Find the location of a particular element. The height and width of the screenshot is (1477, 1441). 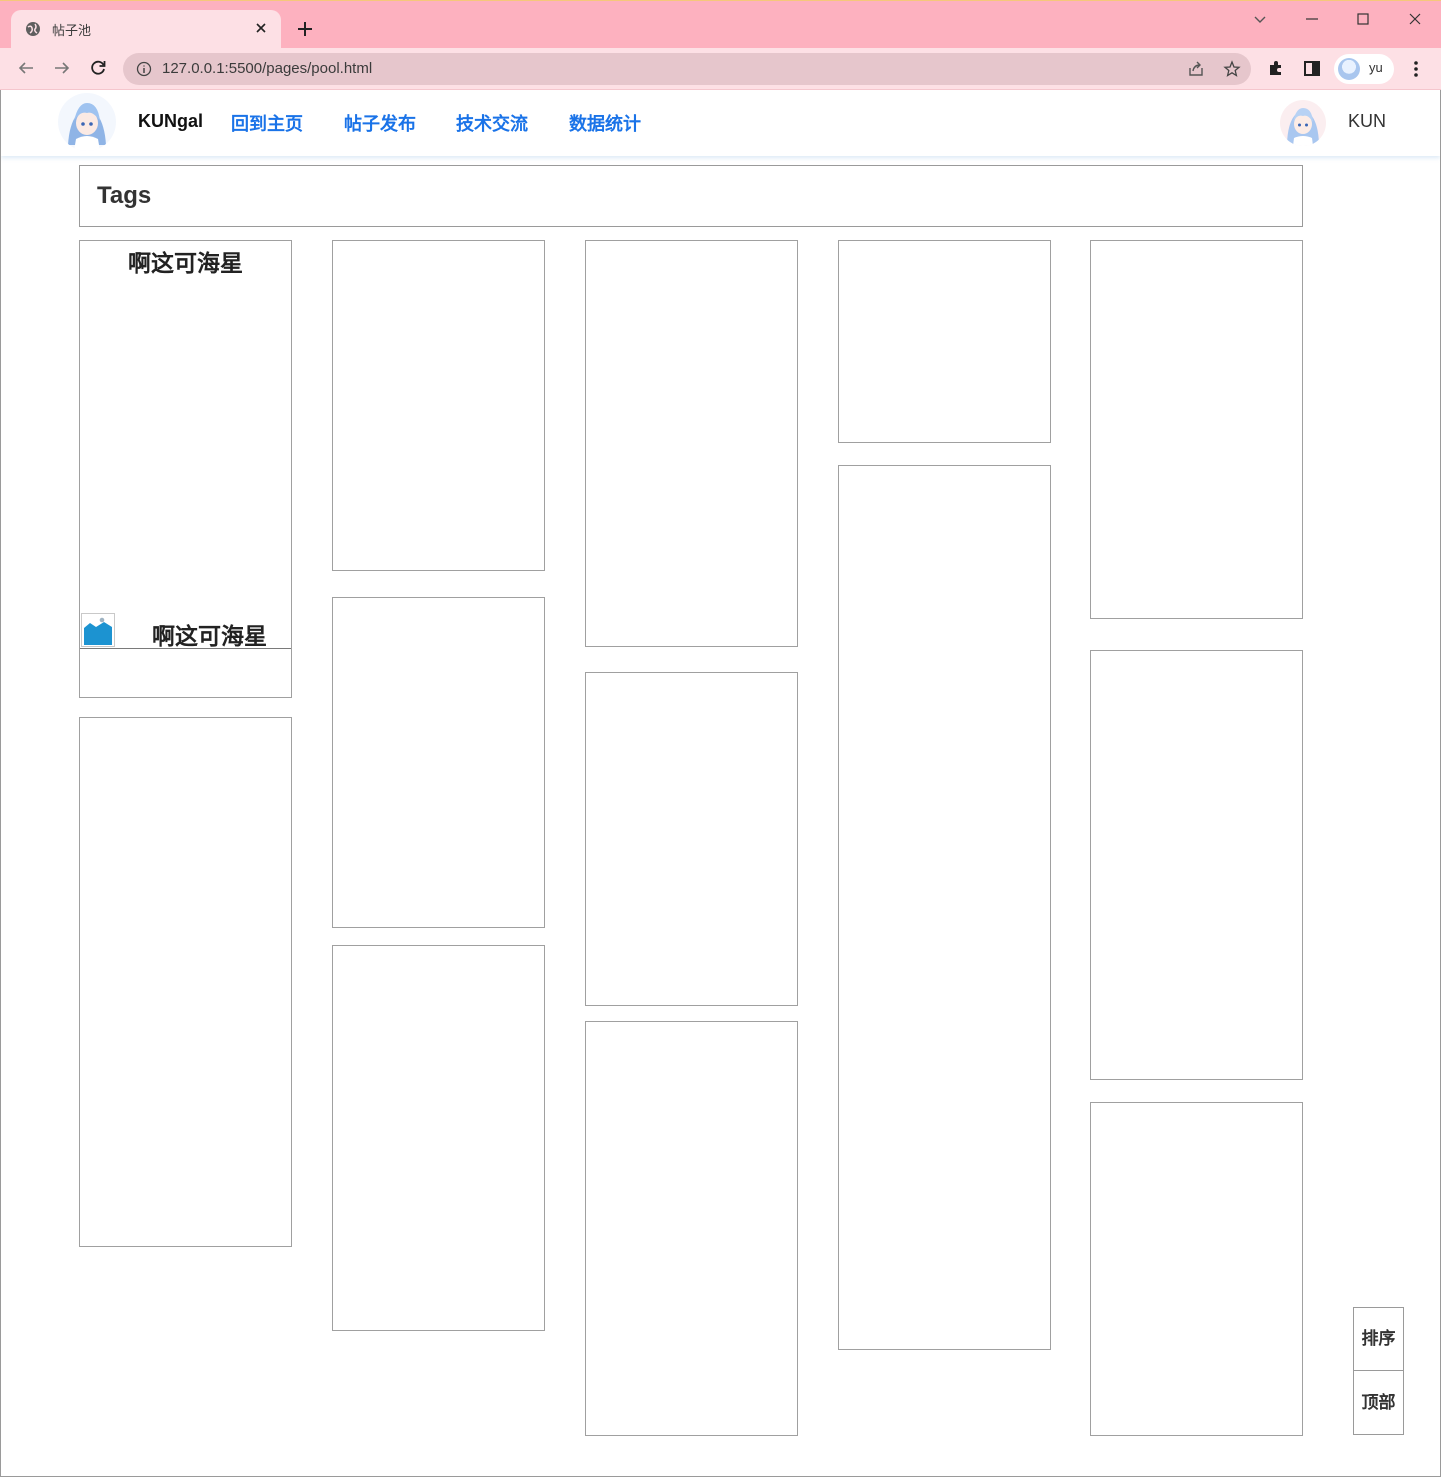

browser-toolbar: 127.0.0.1:5500/pages/pool.html yu is located at coordinates (720, 69).